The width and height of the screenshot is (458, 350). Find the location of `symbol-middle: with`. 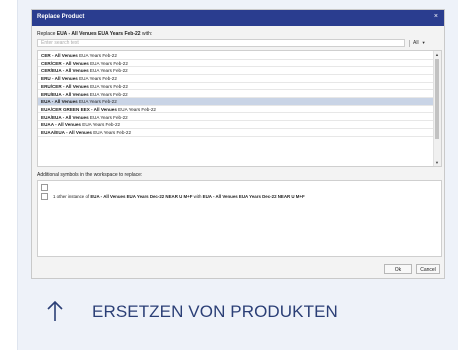

symbol-middle: with is located at coordinates (197, 196).